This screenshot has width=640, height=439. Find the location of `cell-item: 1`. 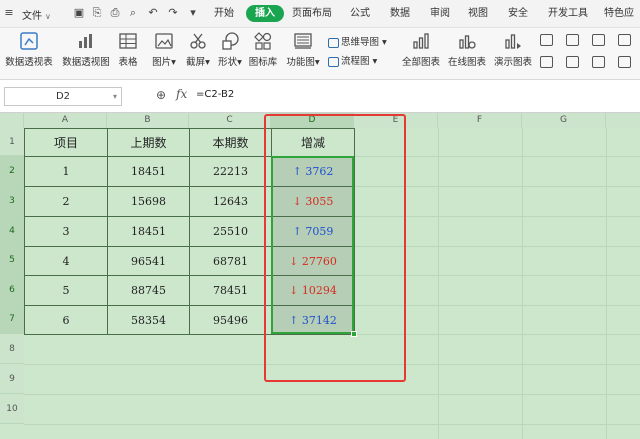

cell-item: 1 is located at coordinates (66, 171).